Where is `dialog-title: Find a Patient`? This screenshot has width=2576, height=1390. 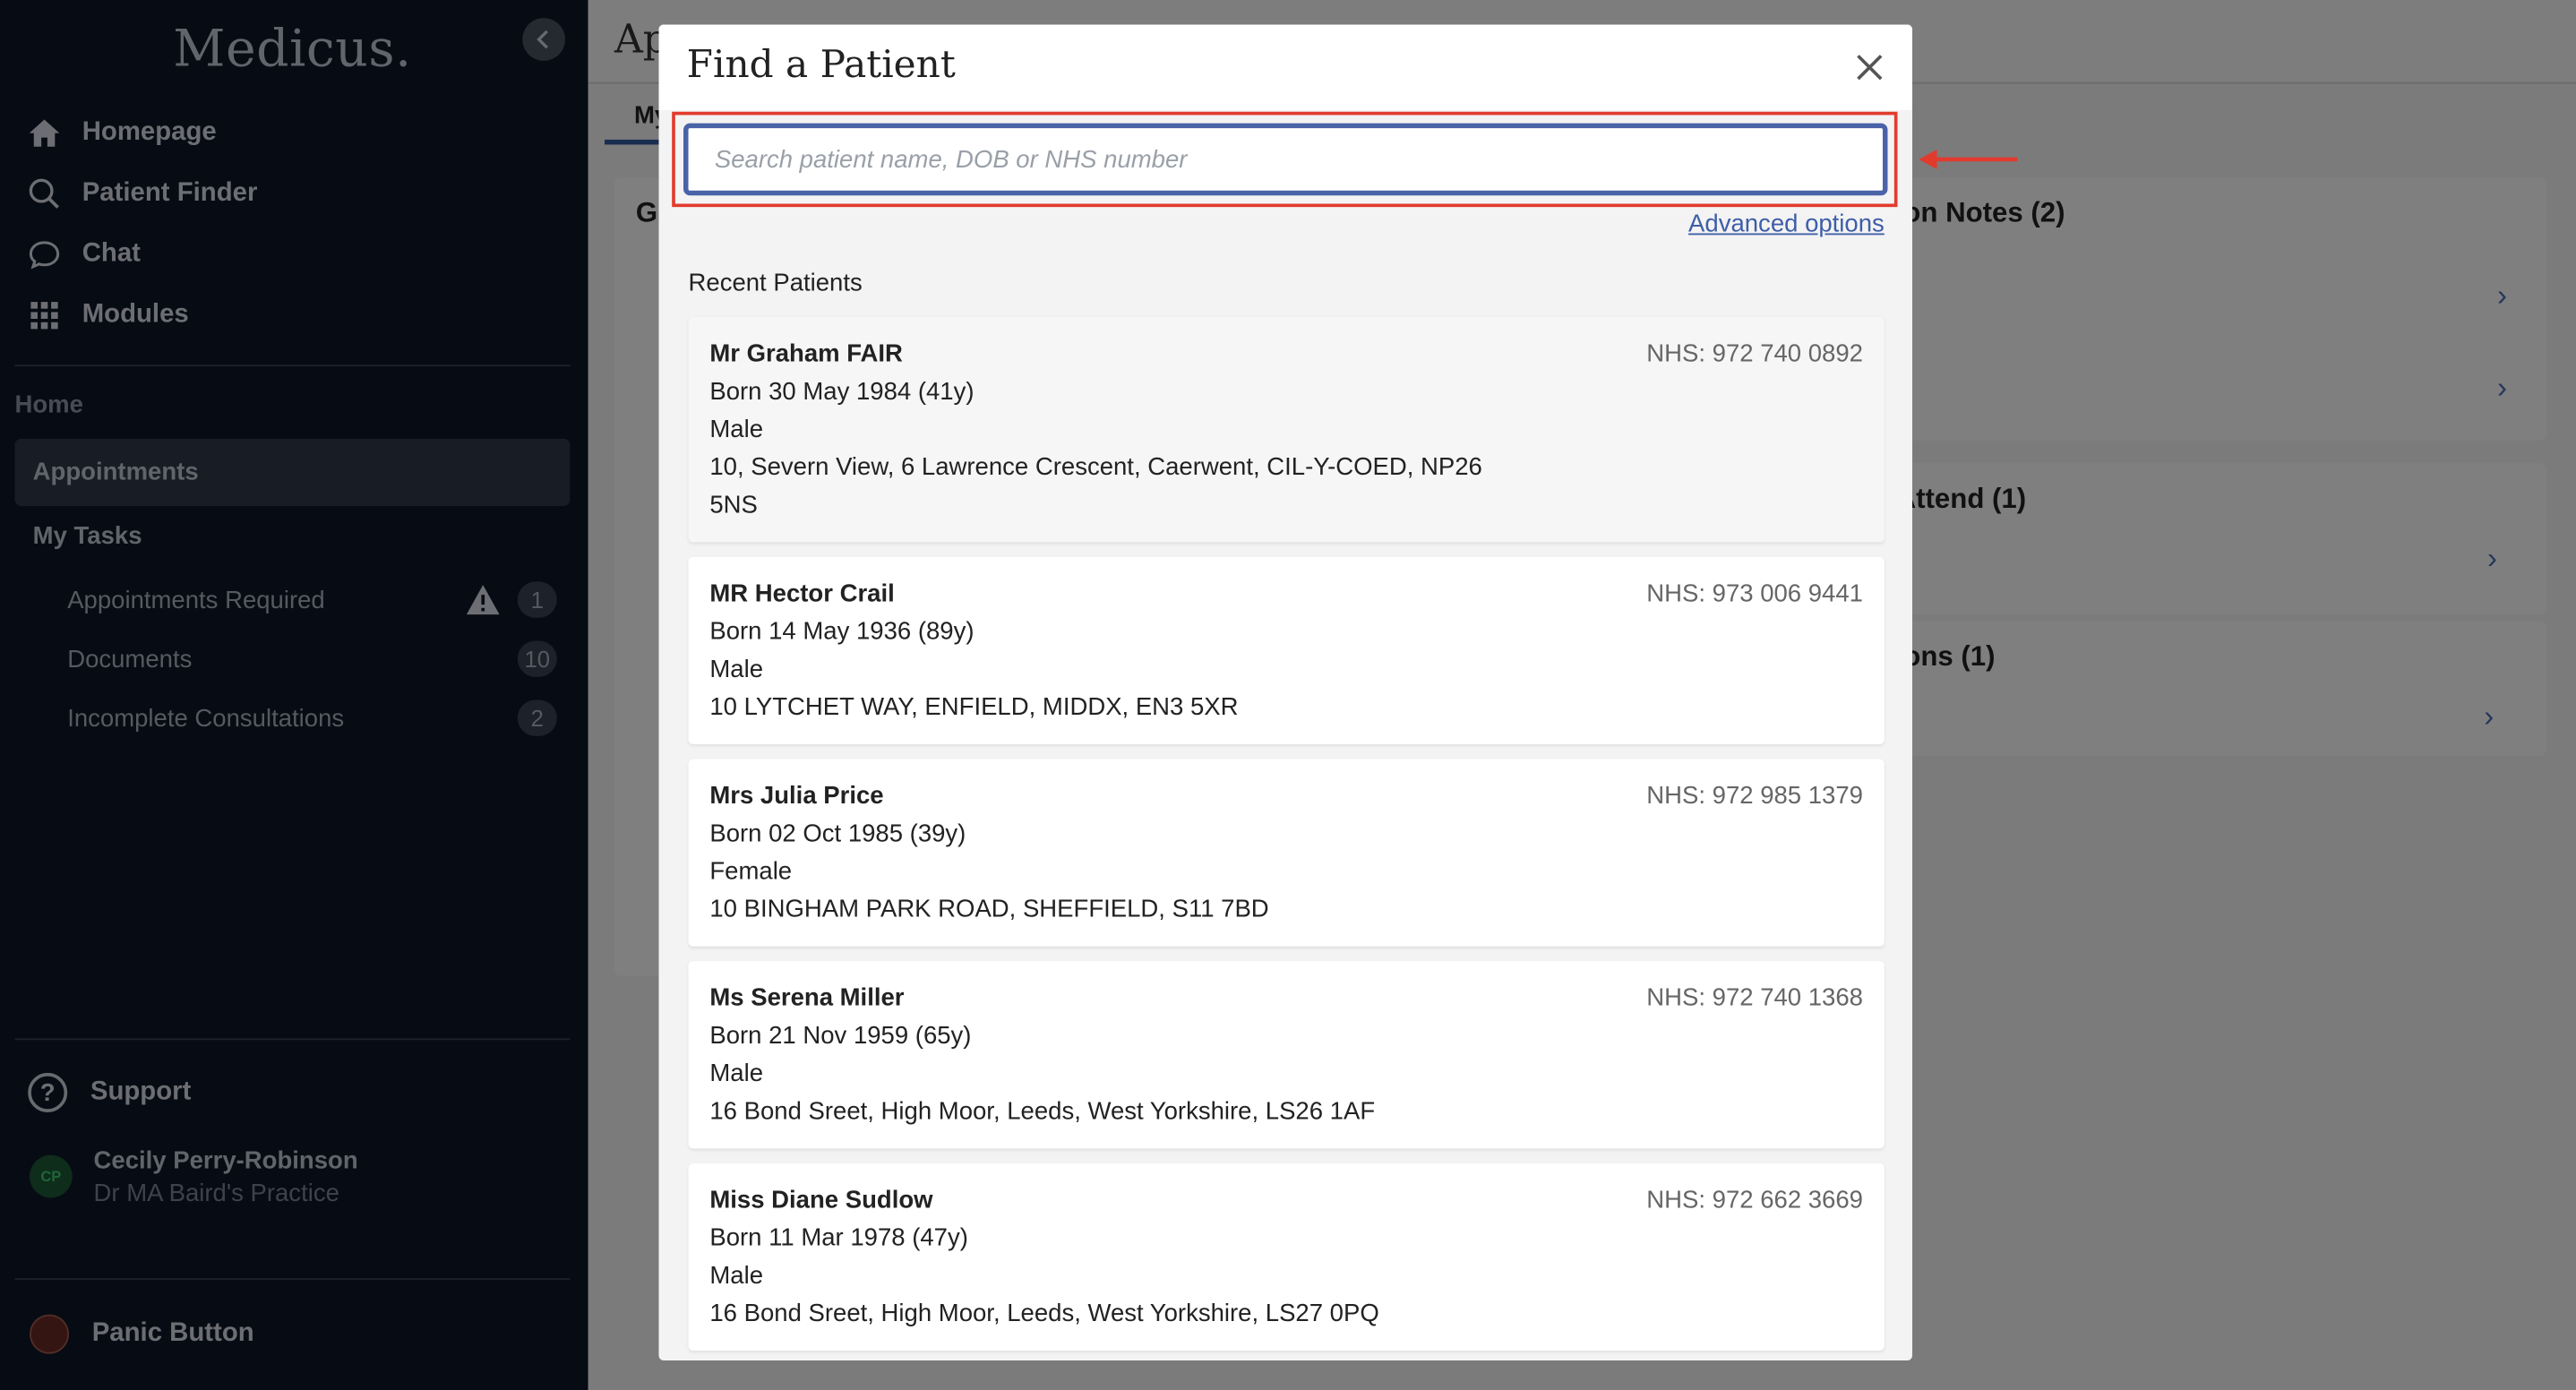 dialog-title: Find a Patient is located at coordinates (821, 66).